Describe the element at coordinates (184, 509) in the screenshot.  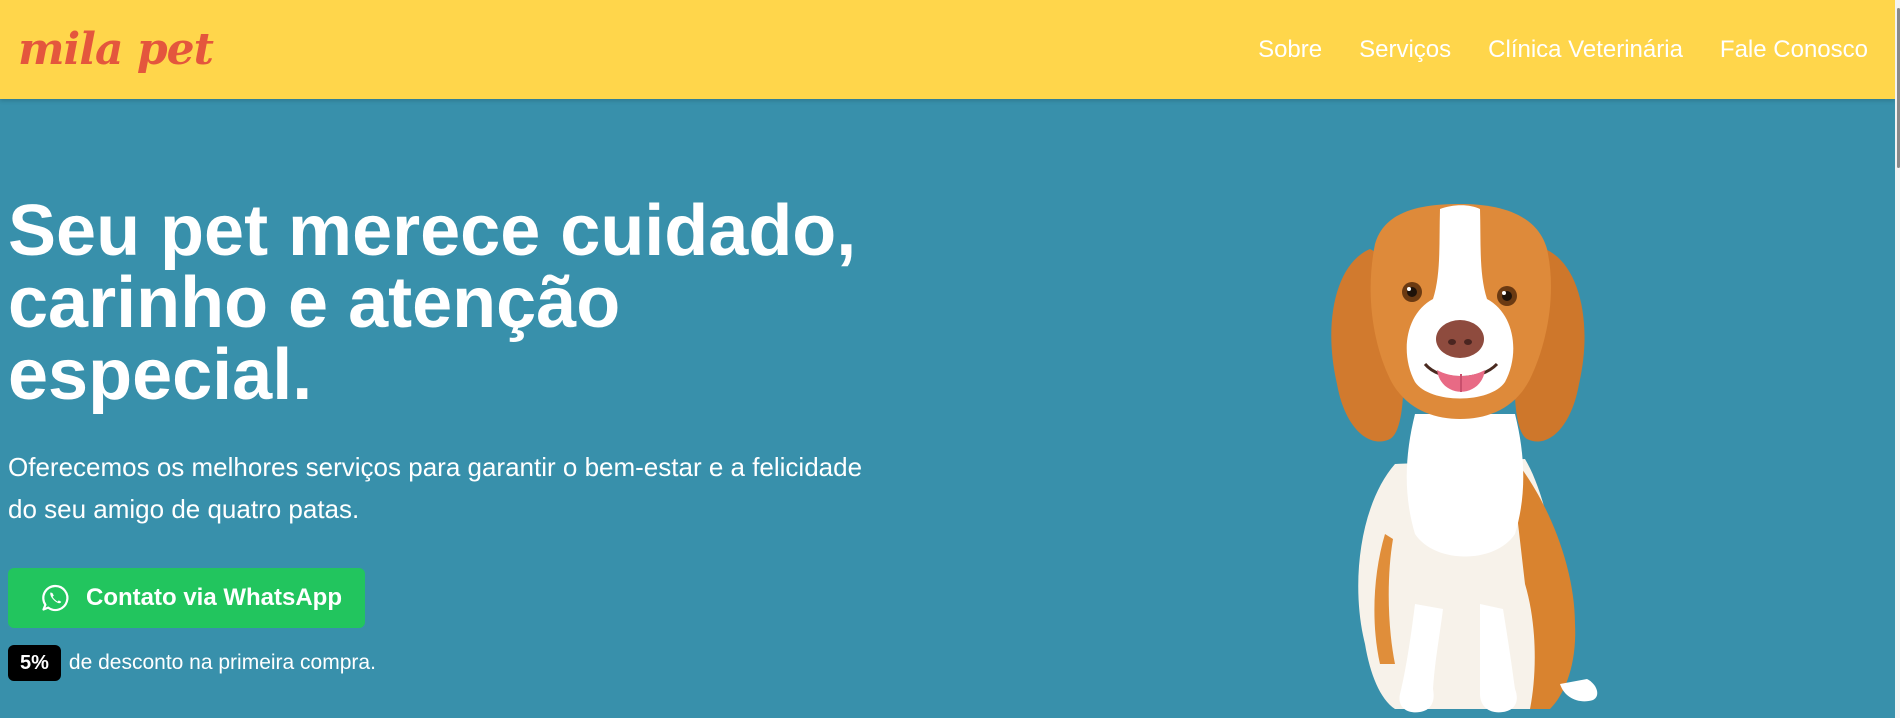
I see `hero-subtitle-line: do seu amigo de quatro patas.` at that location.